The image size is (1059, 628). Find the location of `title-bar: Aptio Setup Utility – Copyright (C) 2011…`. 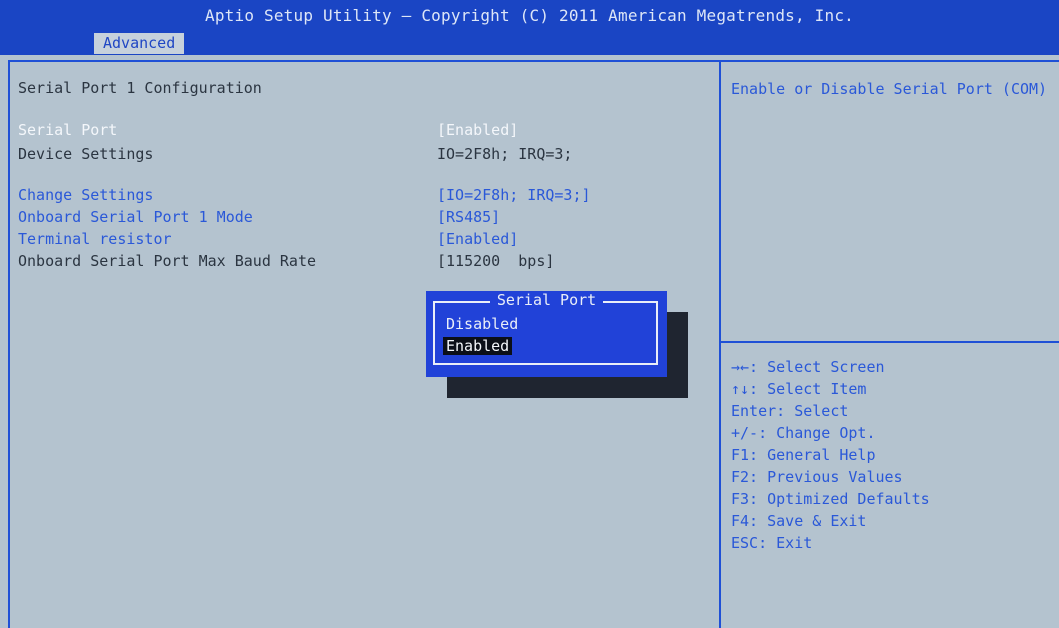

title-bar: Aptio Setup Utility – Copyright (C) 2011… is located at coordinates (529, 27).